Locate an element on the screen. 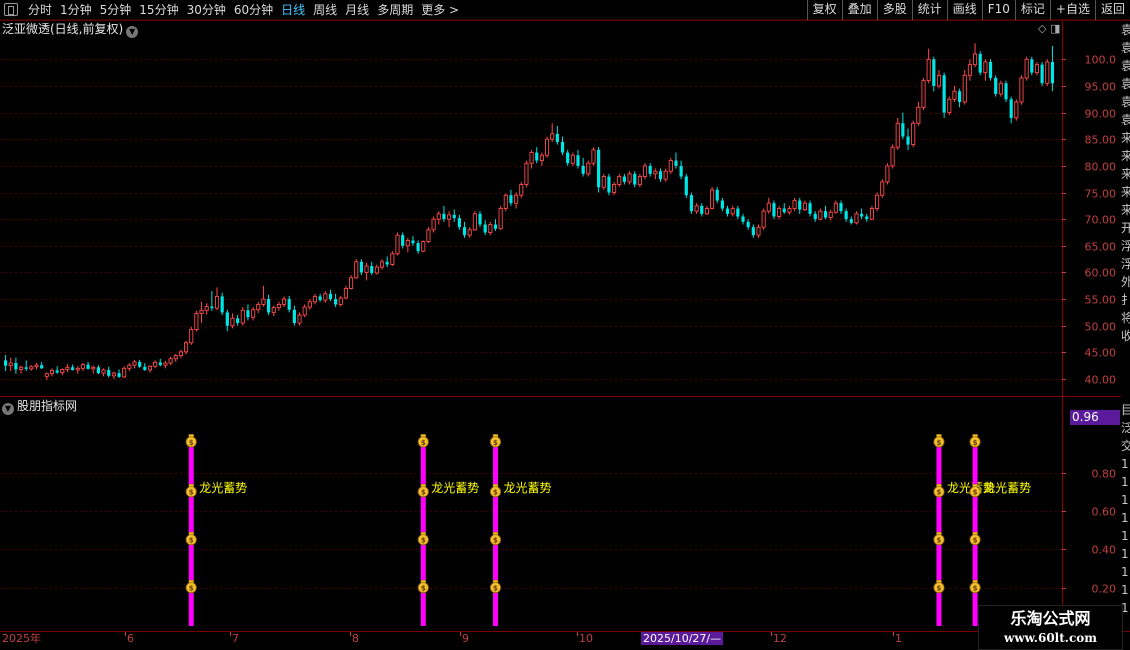  strip-char: 交 is located at coordinates (1125, 446).